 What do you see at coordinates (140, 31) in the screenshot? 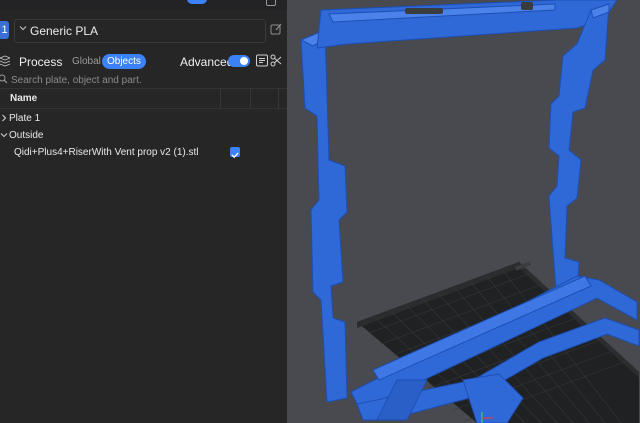
I see `filament-dropdown: Generic PLA` at bounding box center [140, 31].